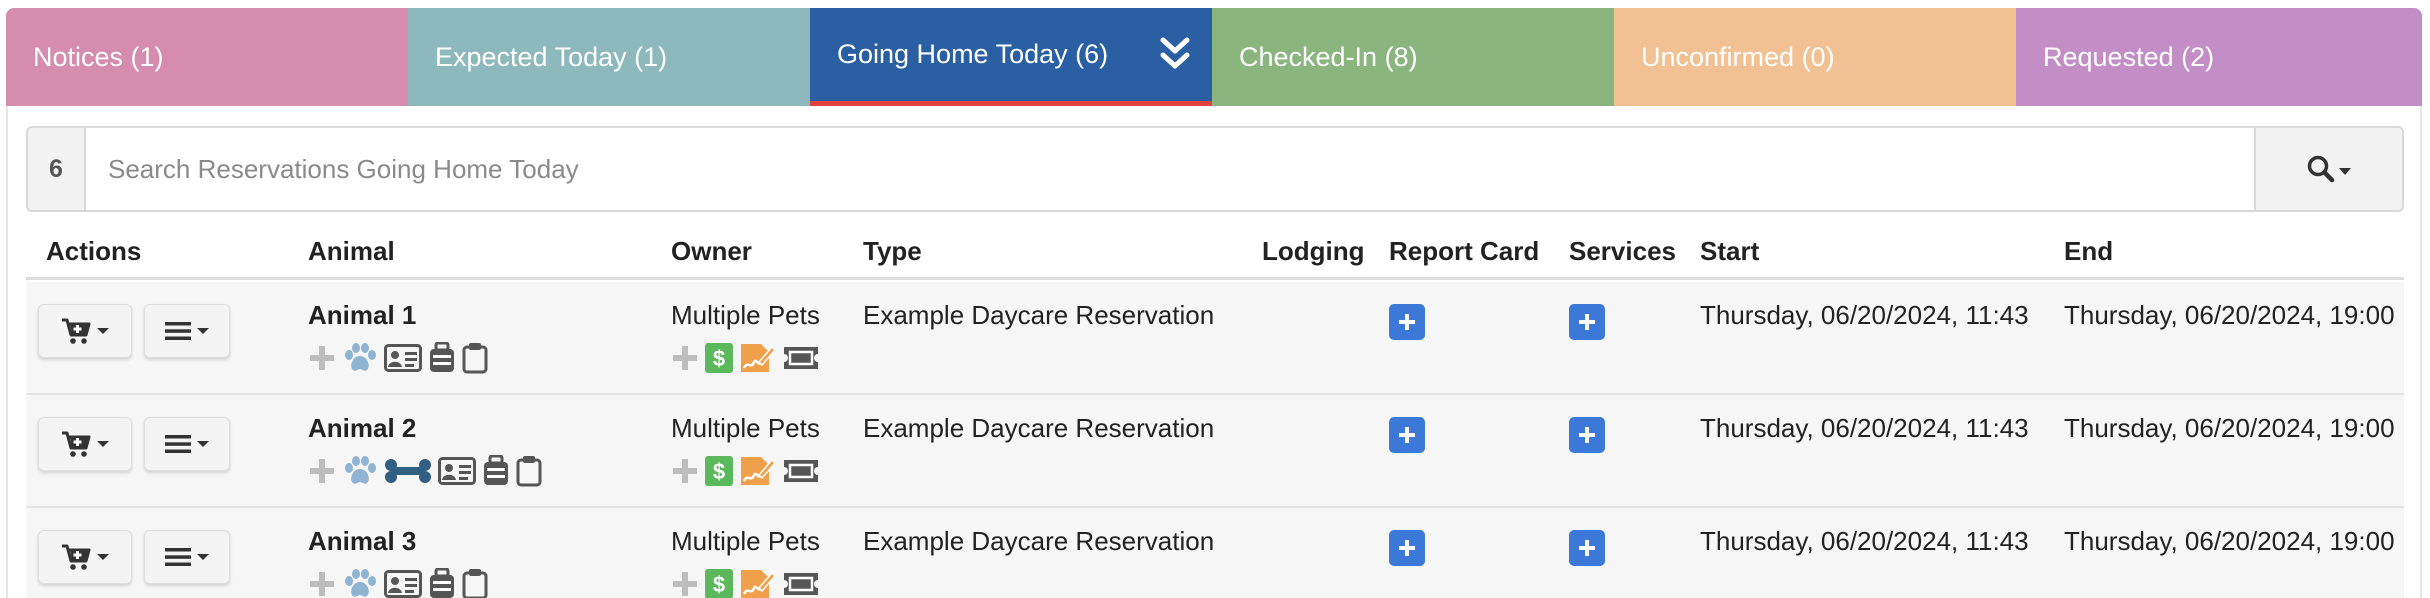 The height and width of the screenshot is (598, 2430). I want to click on tab-label: Checked-In (8), so click(1328, 56).